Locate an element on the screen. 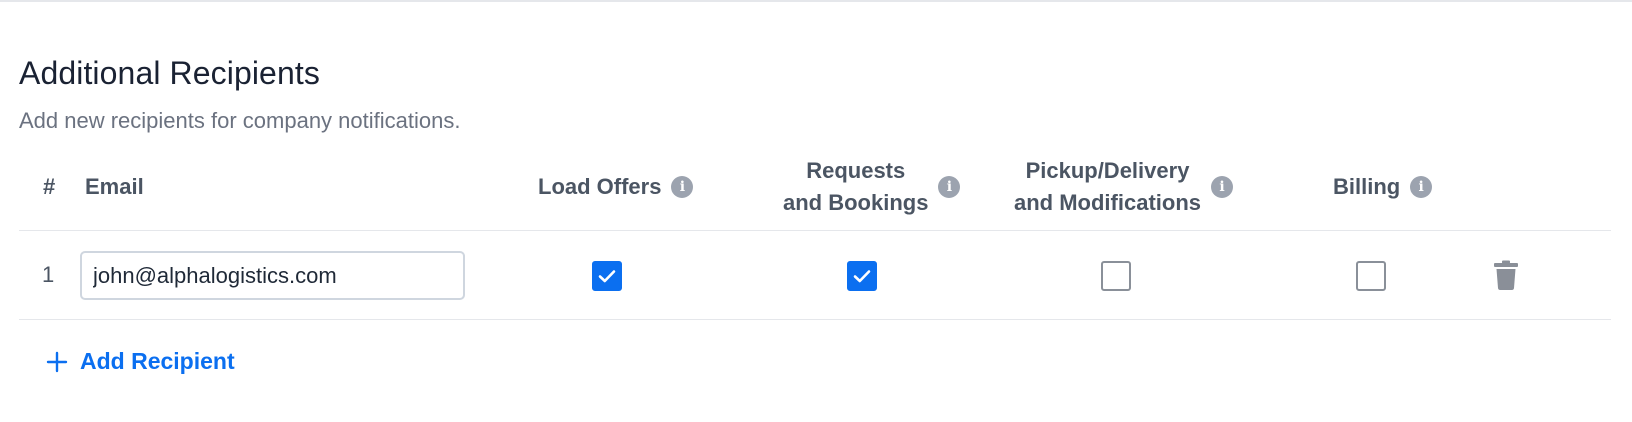  add-recipient-button: Add Recipient is located at coordinates (140, 361).